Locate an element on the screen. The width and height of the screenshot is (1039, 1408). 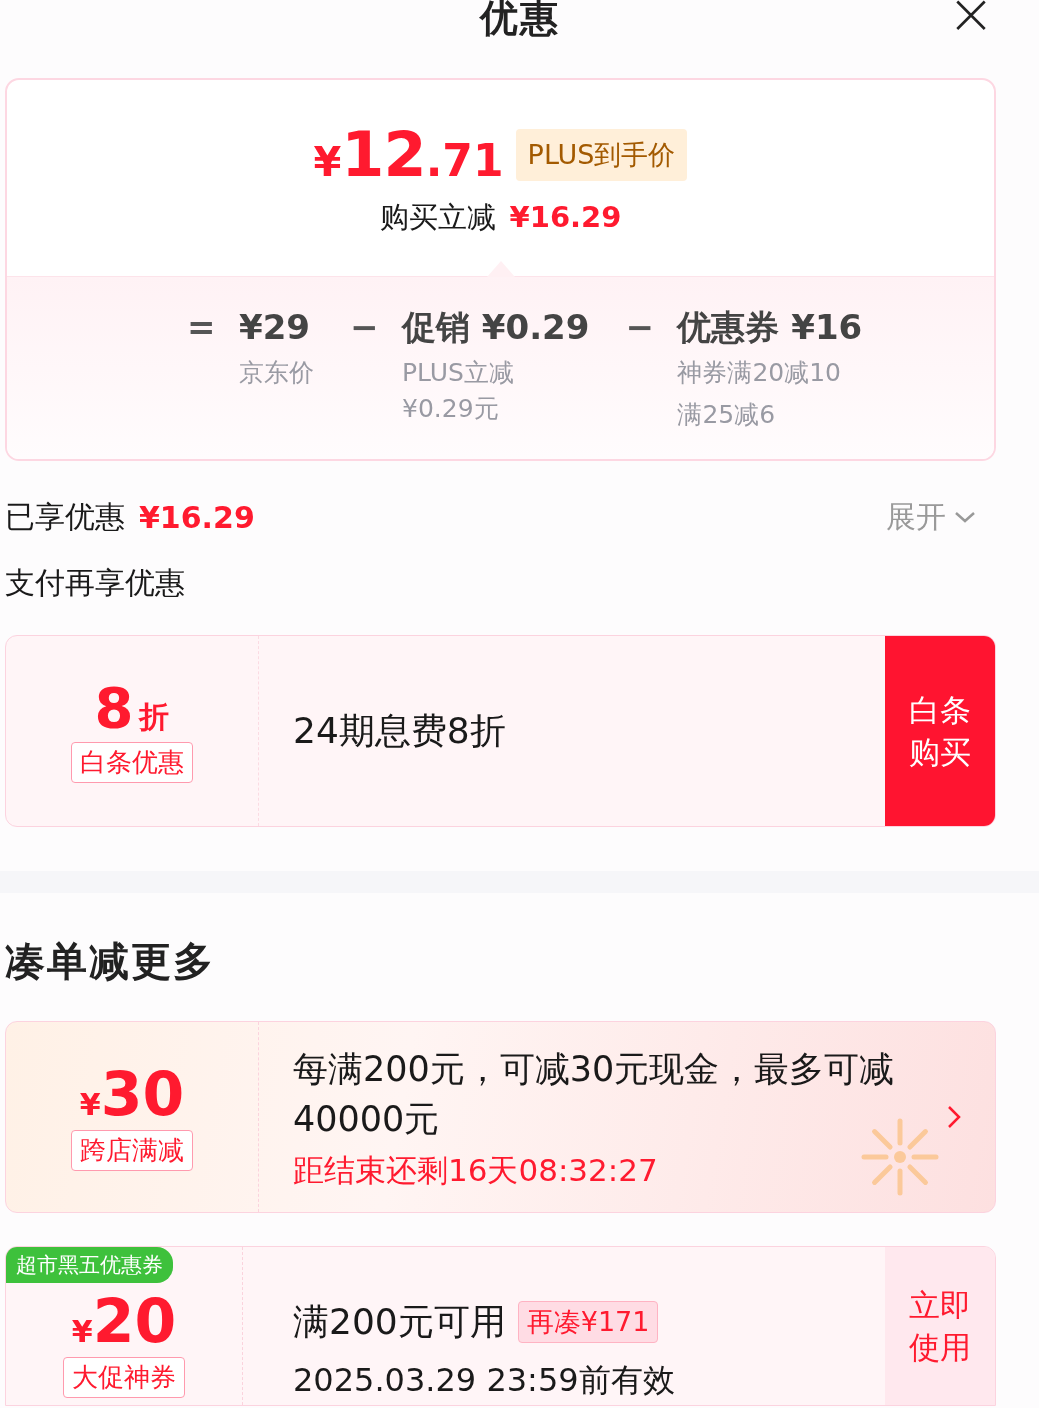
enjoyed-discount-amount: ¥16.29 is located at coordinates (197, 517).